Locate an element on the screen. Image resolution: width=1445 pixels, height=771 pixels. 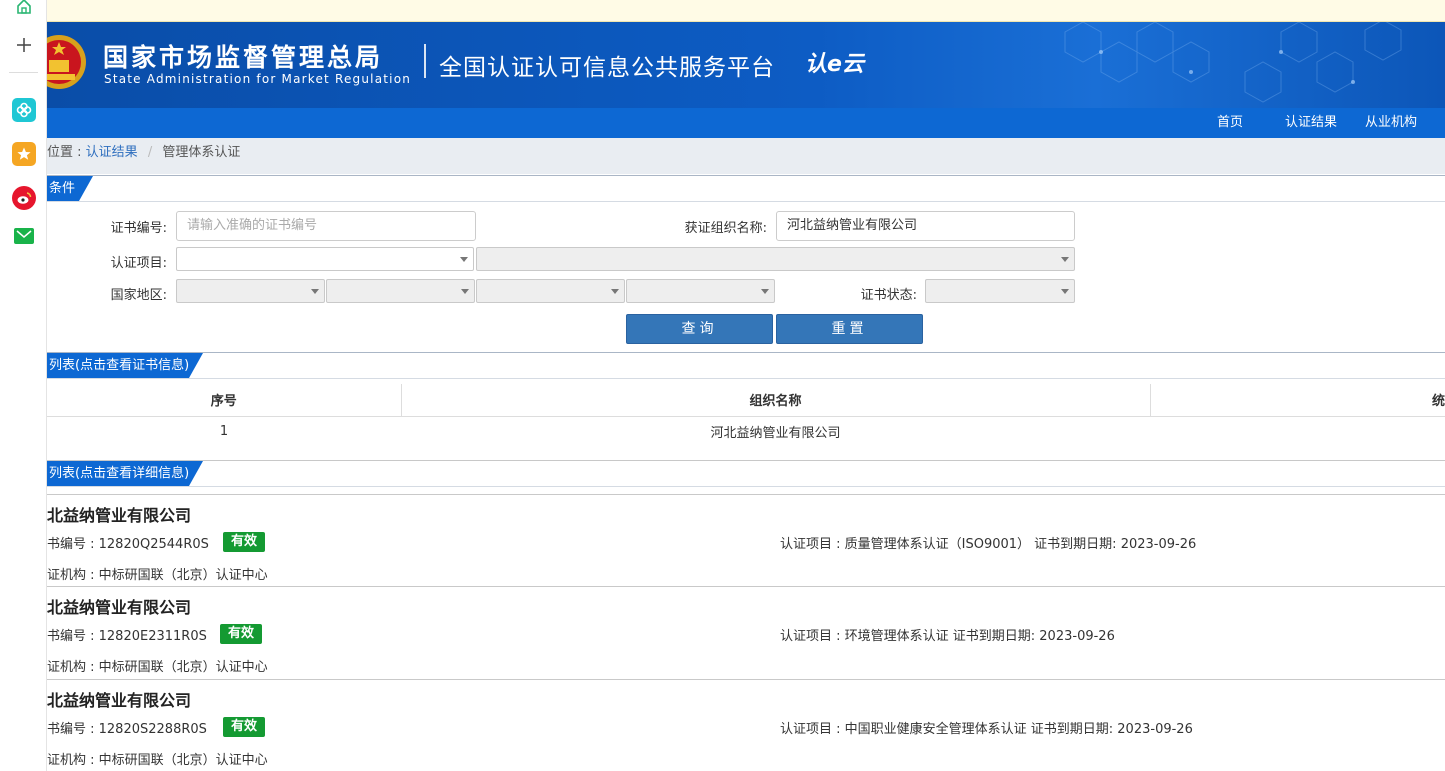
cert-project: 认证项目 : 环境管理体系认证 证书到期日期: 2023-09-26 is located at coordinates (947, 636).